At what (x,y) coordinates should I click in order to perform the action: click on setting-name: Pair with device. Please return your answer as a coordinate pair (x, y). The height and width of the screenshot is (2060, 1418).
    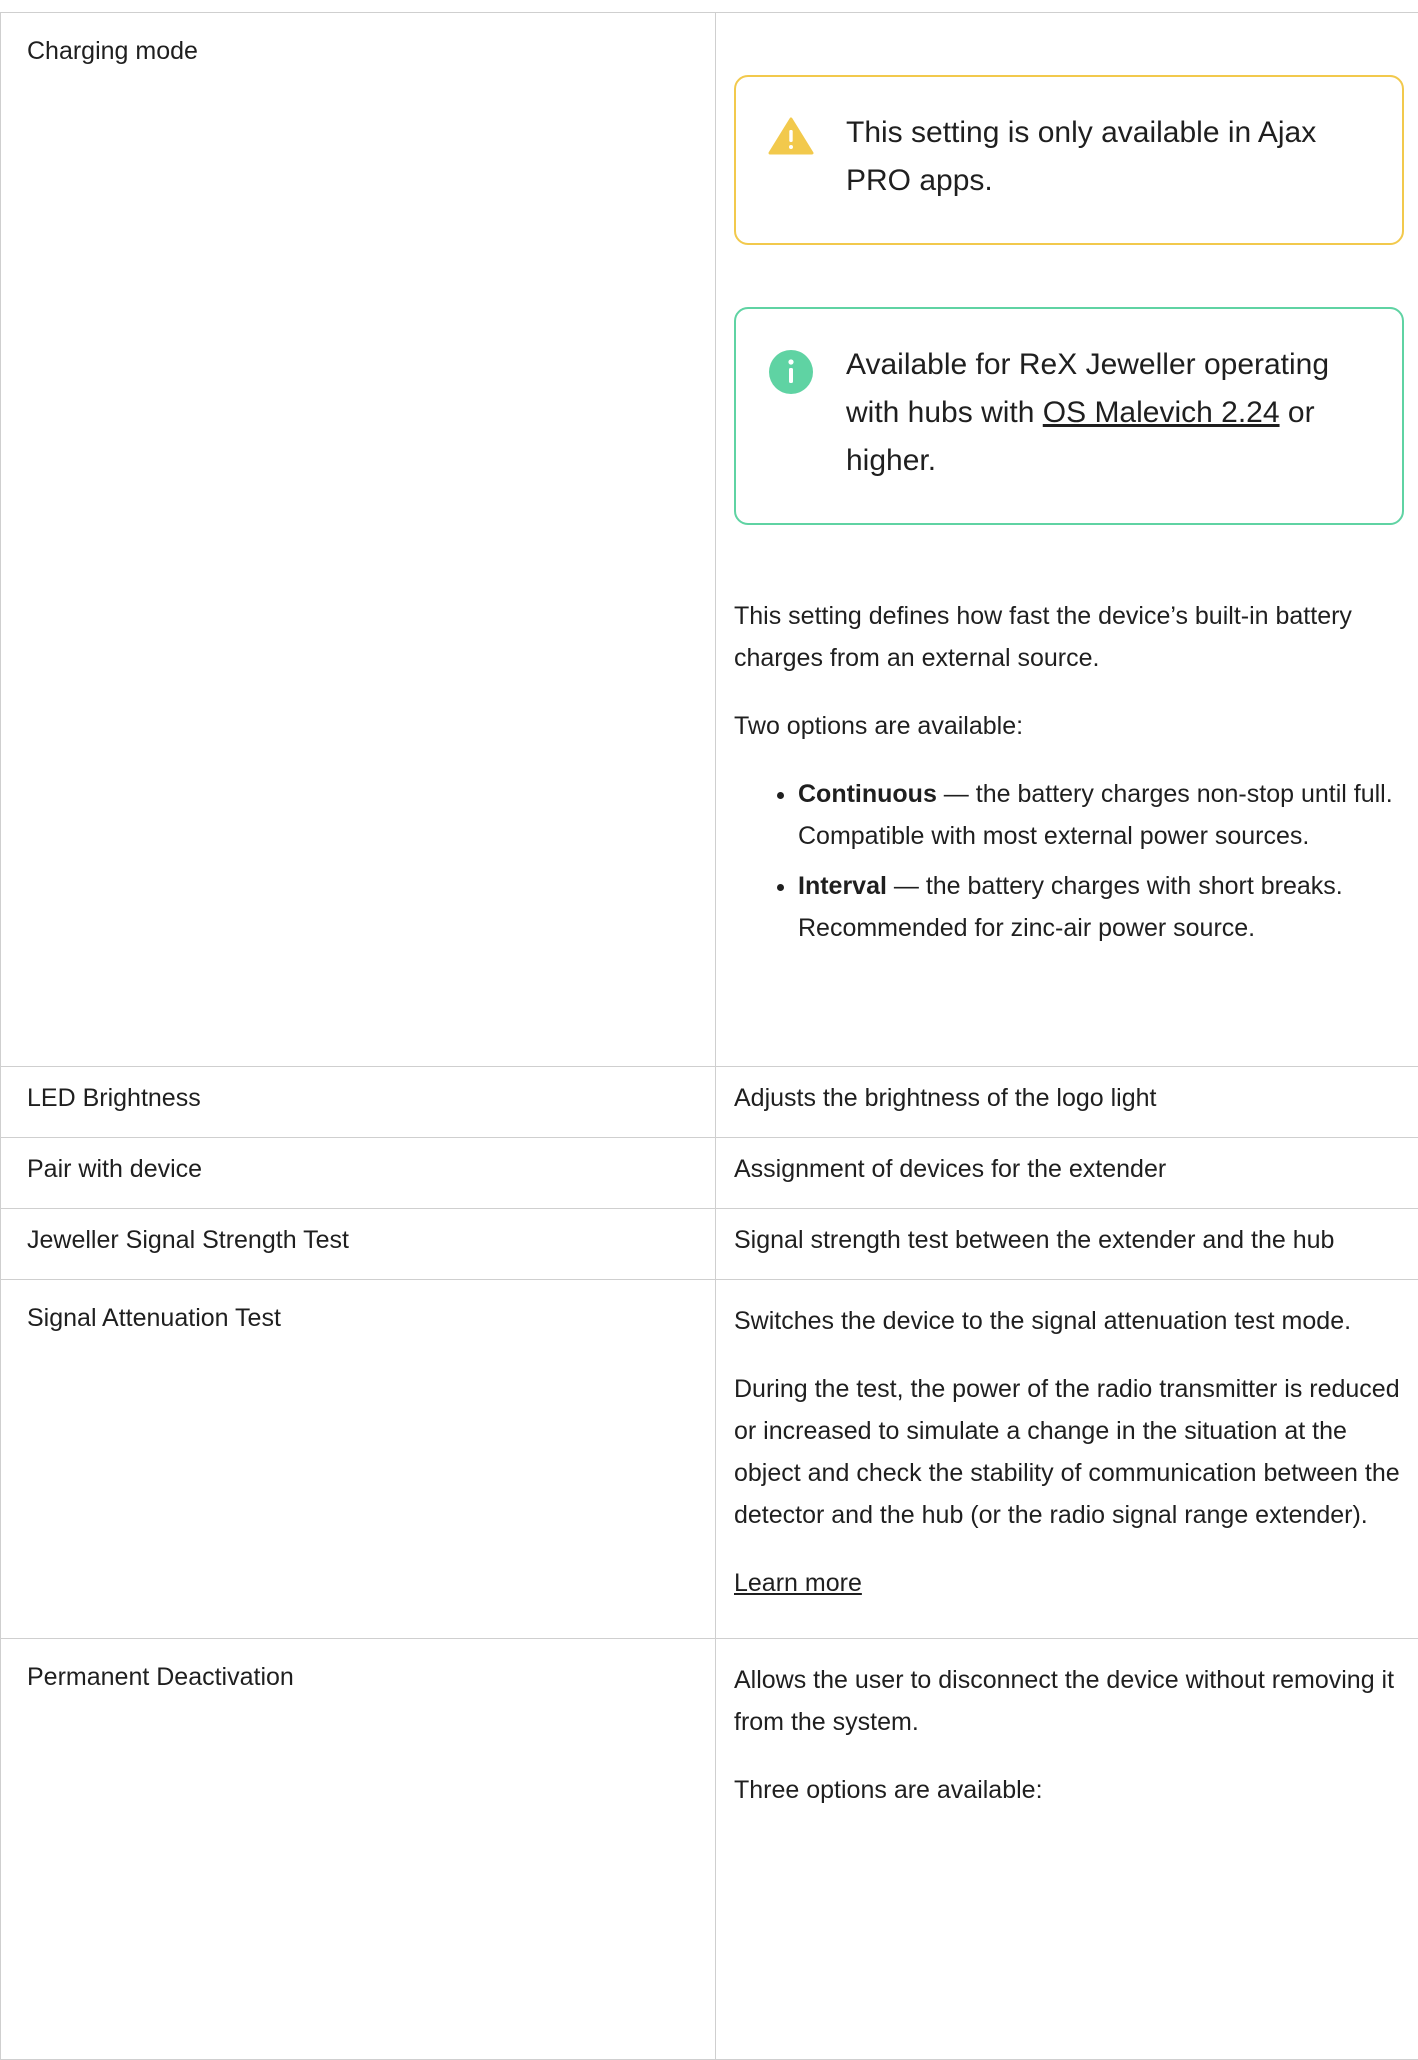
    Looking at the image, I should click on (358, 1173).